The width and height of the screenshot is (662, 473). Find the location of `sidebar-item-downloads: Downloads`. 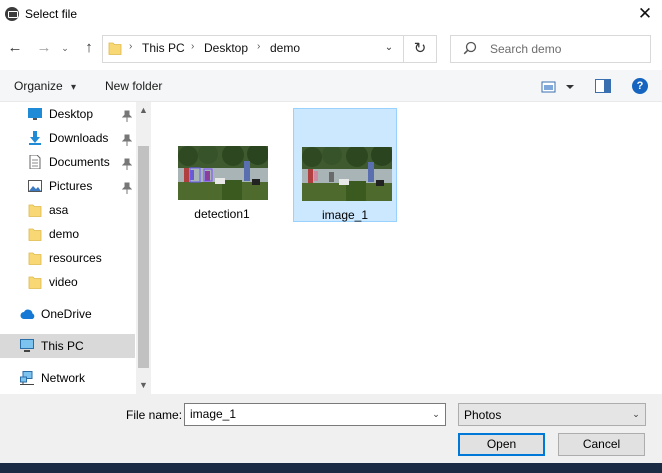

sidebar-item-downloads: Downloads is located at coordinates (67, 138).